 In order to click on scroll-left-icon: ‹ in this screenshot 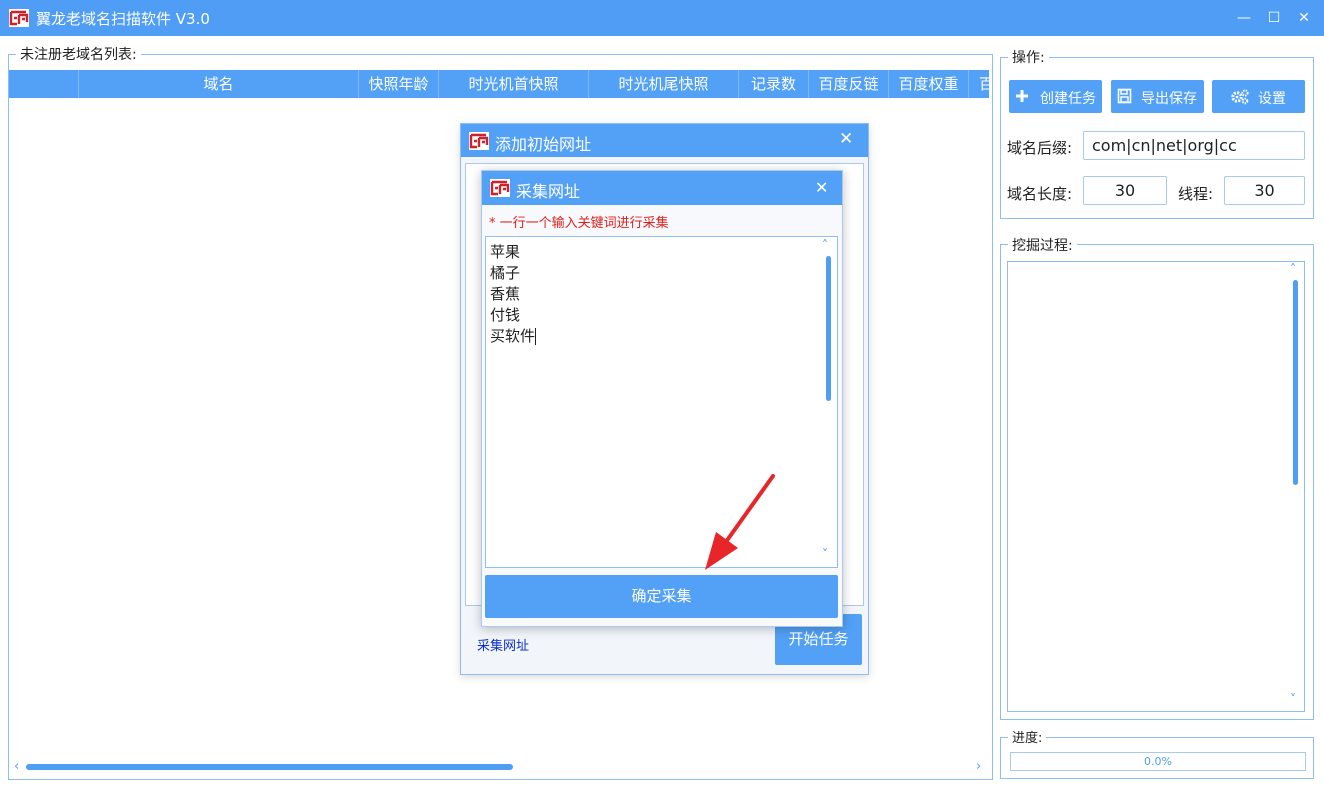, I will do `click(16, 766)`.